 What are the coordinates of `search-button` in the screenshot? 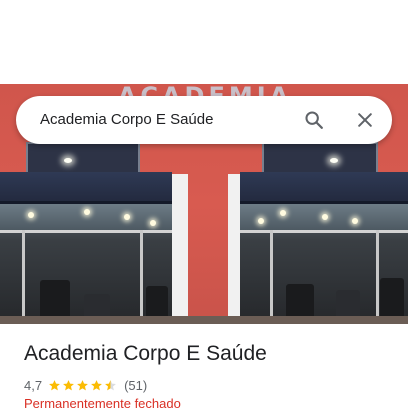 It's located at (314, 120).